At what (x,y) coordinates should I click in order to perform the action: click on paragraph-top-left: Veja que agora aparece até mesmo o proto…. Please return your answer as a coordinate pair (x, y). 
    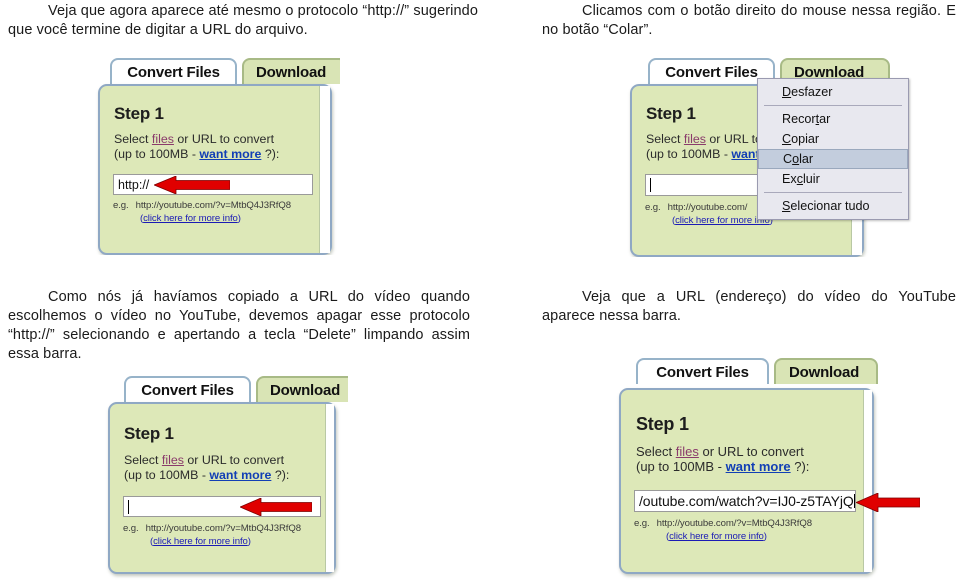
    Looking at the image, I should click on (243, 21).